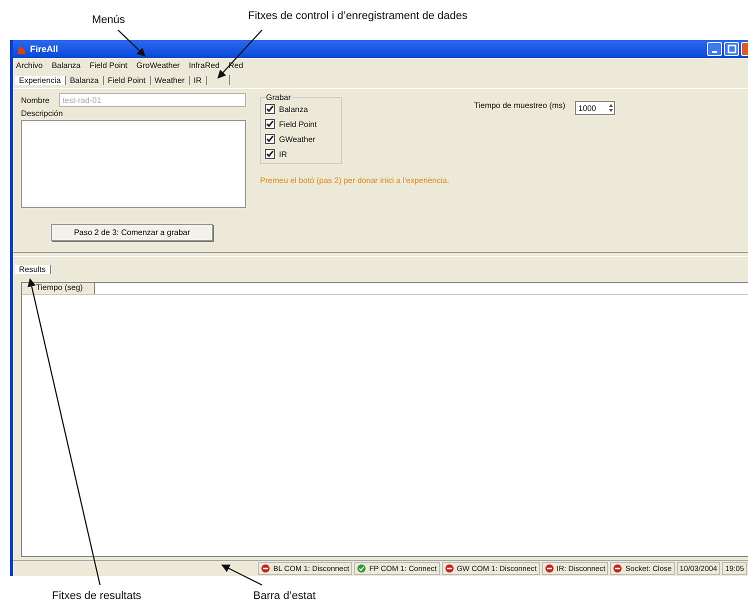 Image resolution: width=748 pixels, height=604 pixels. Describe the element at coordinates (40, 80) in the screenshot. I see `tab: Experiencia` at that location.